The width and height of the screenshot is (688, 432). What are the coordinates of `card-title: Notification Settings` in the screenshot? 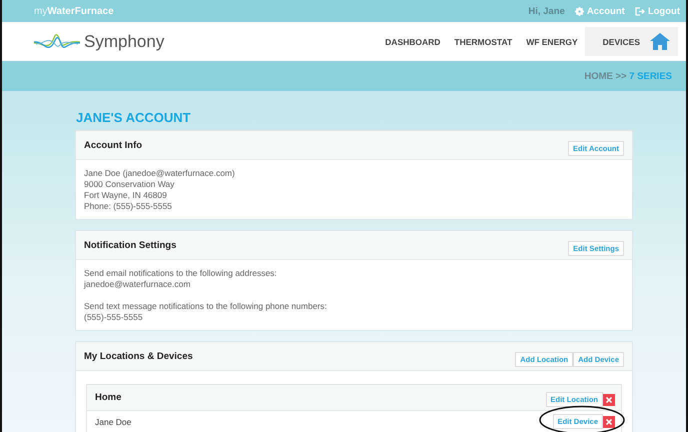 It's located at (130, 245).